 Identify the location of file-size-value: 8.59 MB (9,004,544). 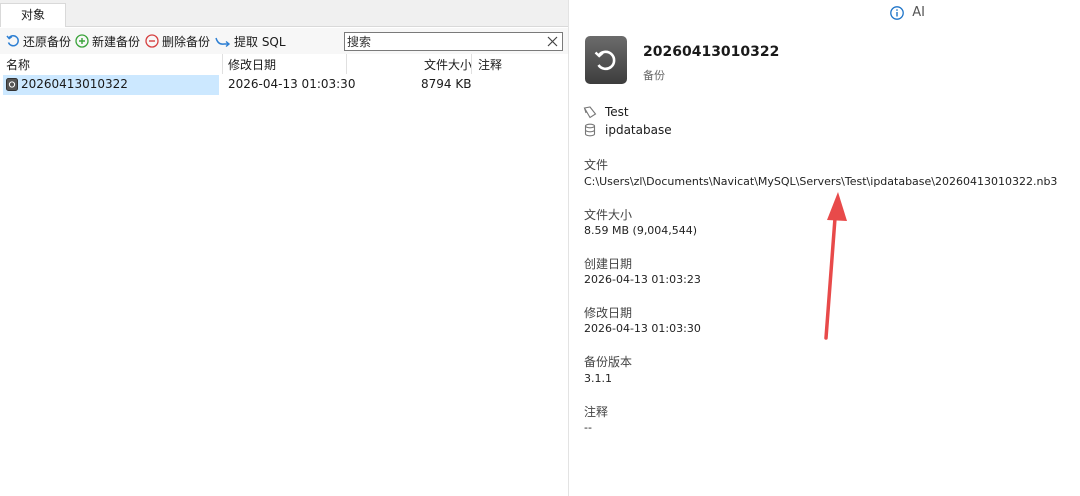
(641, 230).